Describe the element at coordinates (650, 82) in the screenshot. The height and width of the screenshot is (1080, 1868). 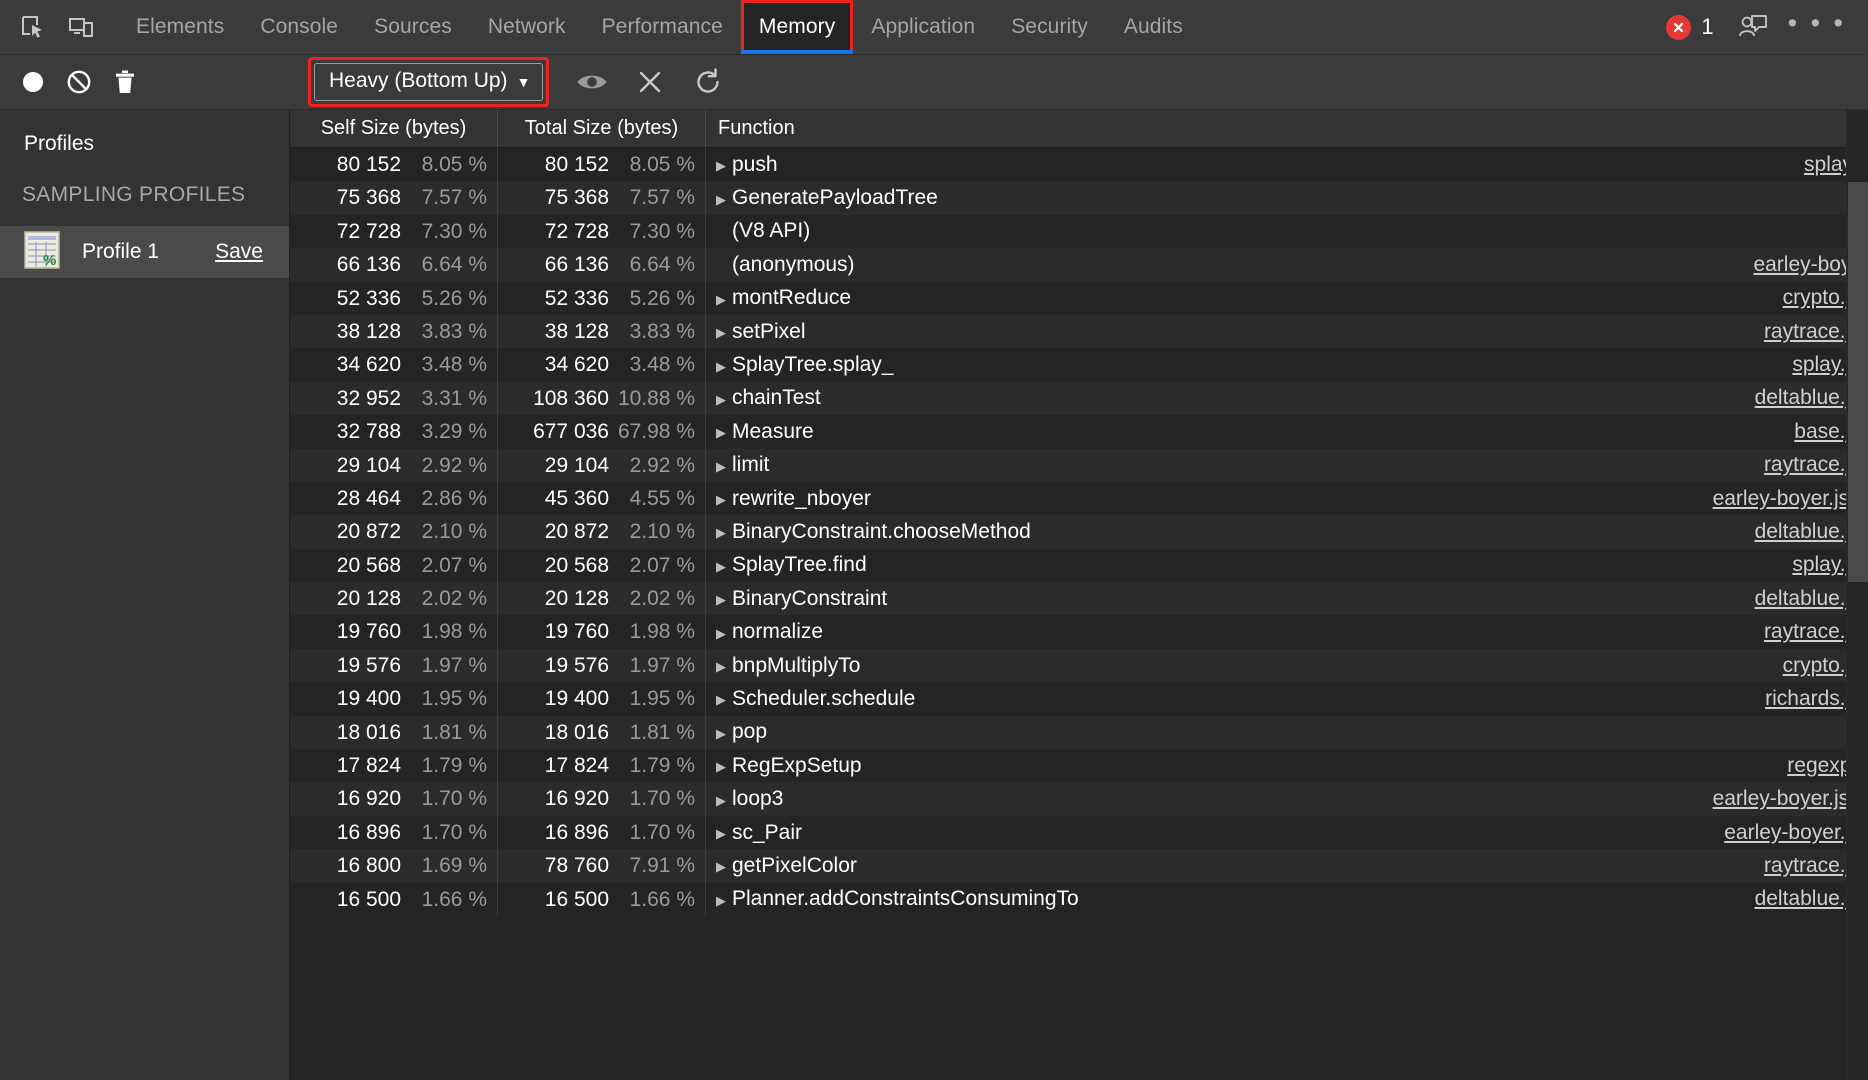
I see `exclude-selected-function-icon` at that location.